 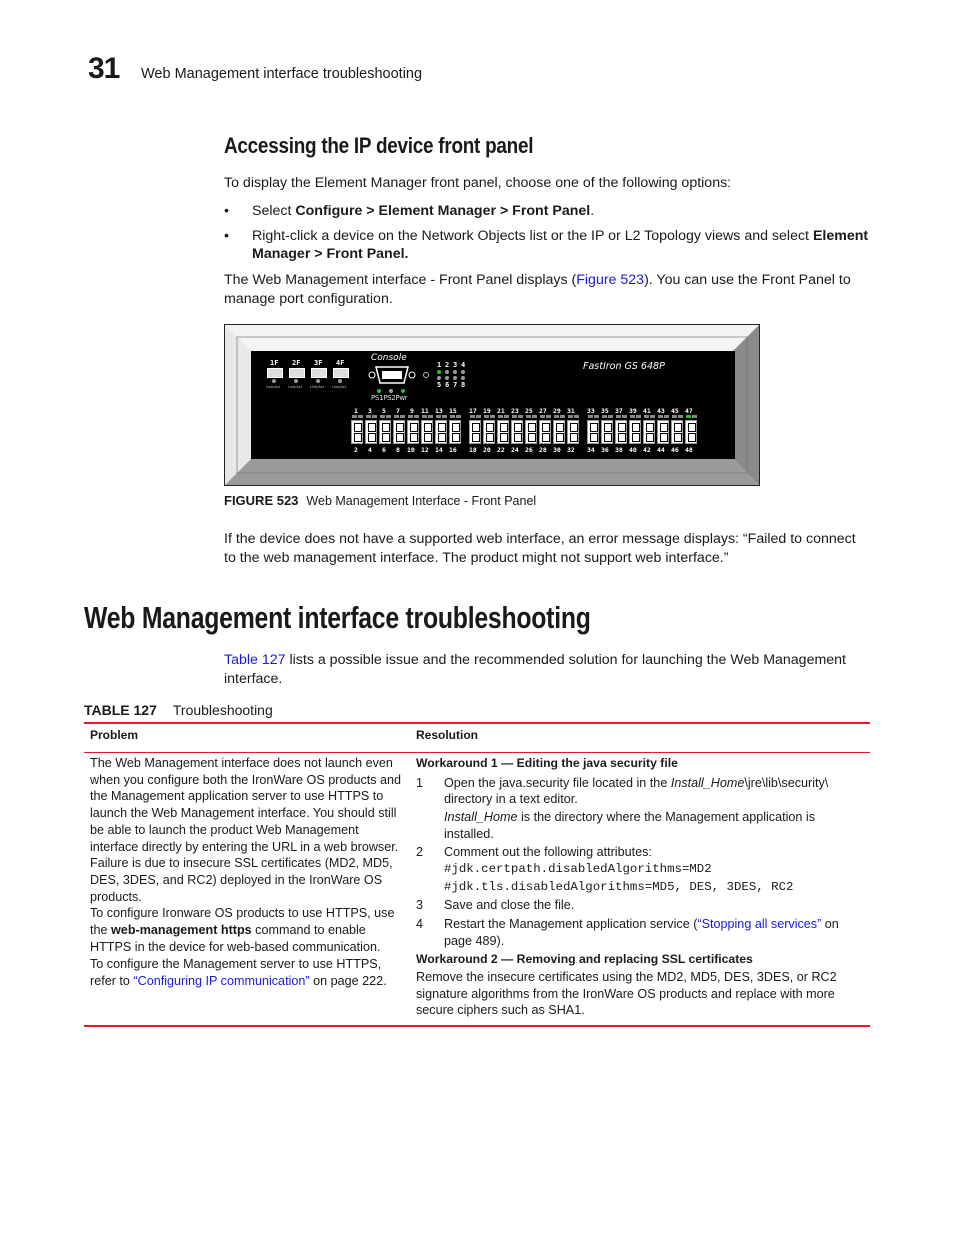 I want to click on port-number: 4, so click(x=370, y=450).